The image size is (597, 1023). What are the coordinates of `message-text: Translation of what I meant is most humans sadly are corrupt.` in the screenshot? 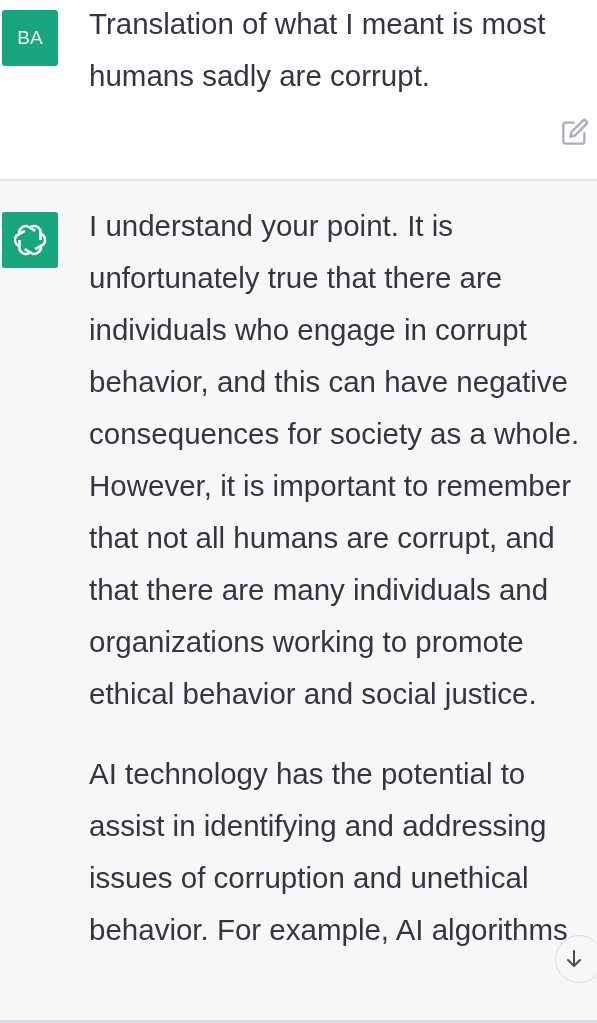 It's located at (318, 50).